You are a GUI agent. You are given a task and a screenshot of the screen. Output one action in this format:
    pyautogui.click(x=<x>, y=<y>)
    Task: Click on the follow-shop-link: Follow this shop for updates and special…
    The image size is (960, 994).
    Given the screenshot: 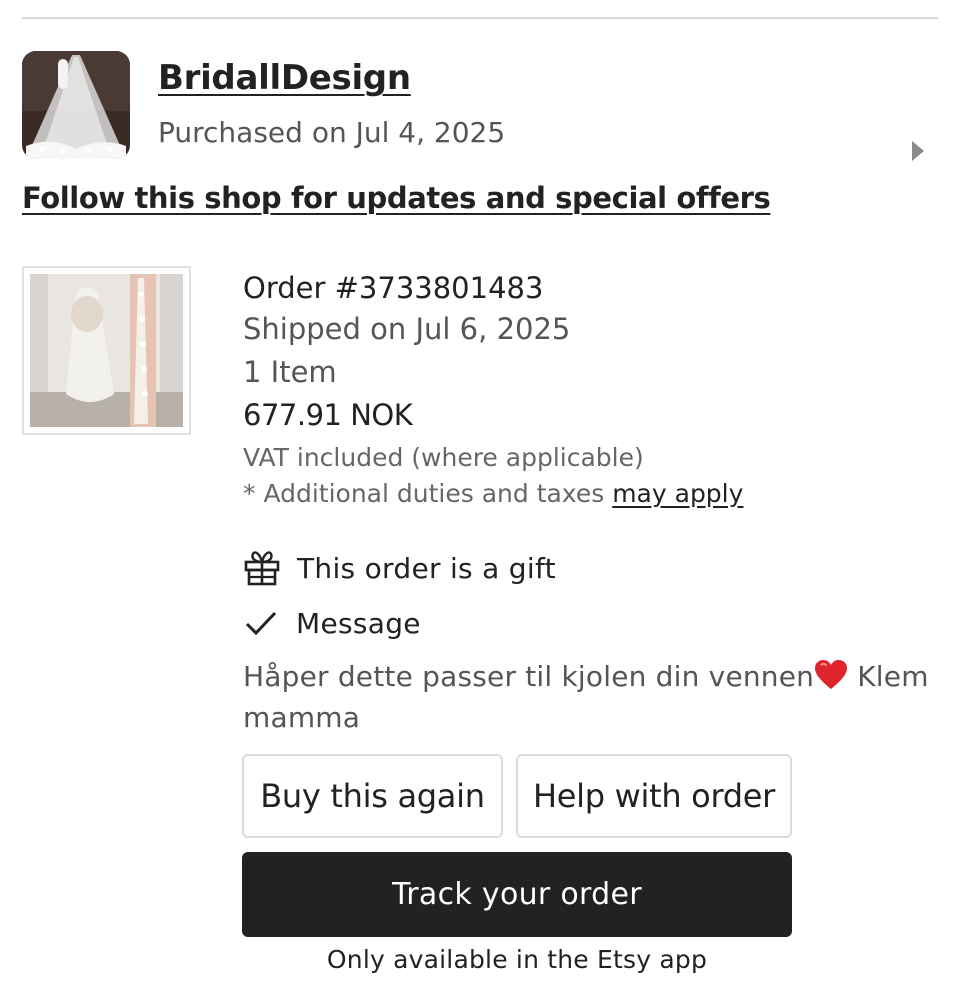 What is the action you would take?
    pyautogui.click(x=396, y=198)
    